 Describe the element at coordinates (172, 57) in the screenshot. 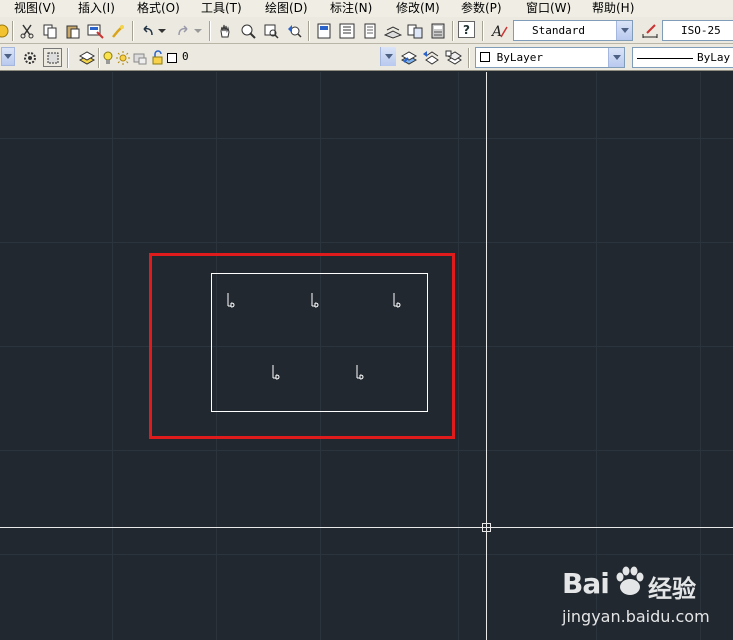

I see `layer-color-swatch-icon` at that location.